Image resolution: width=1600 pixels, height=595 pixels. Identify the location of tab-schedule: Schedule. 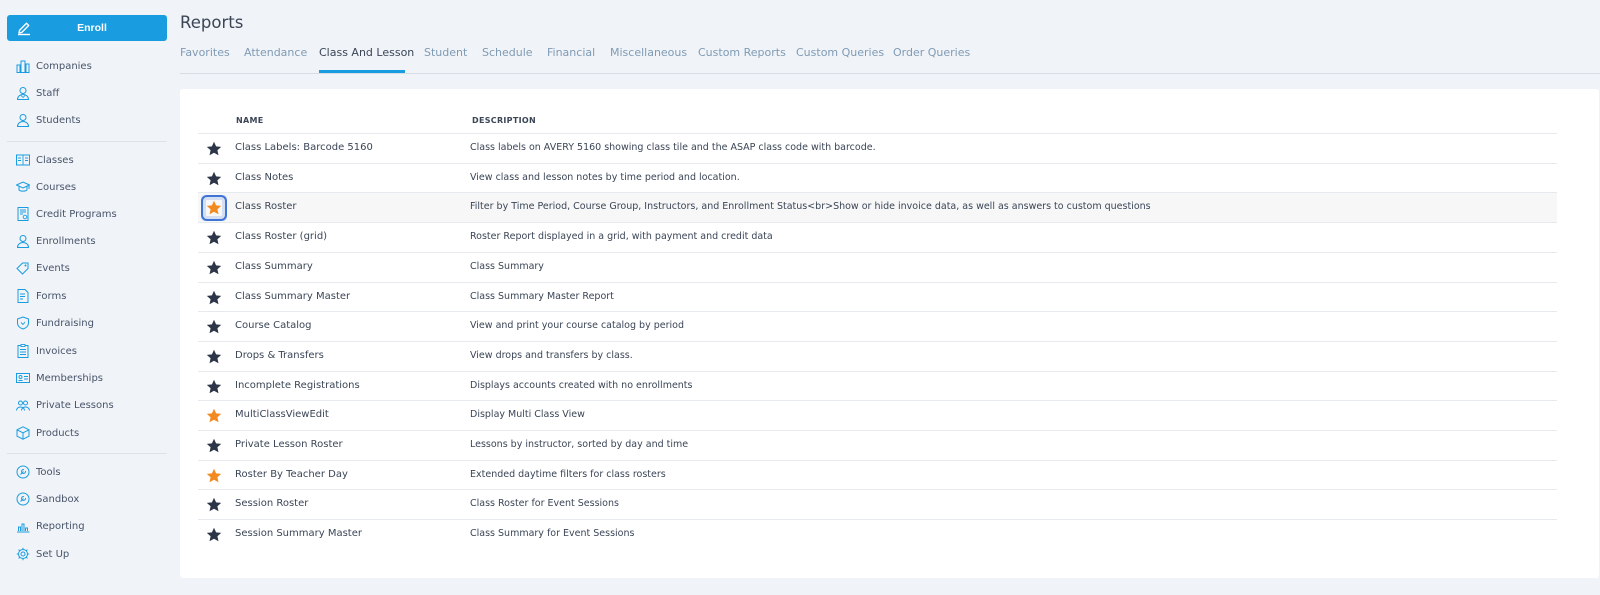
(507, 52).